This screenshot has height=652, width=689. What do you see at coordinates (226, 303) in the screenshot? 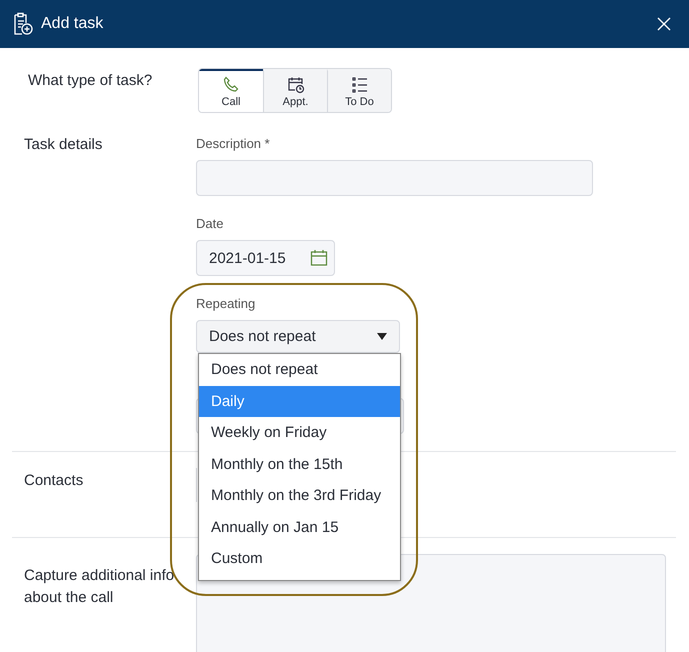
I see `field-label: Repeating` at bounding box center [226, 303].